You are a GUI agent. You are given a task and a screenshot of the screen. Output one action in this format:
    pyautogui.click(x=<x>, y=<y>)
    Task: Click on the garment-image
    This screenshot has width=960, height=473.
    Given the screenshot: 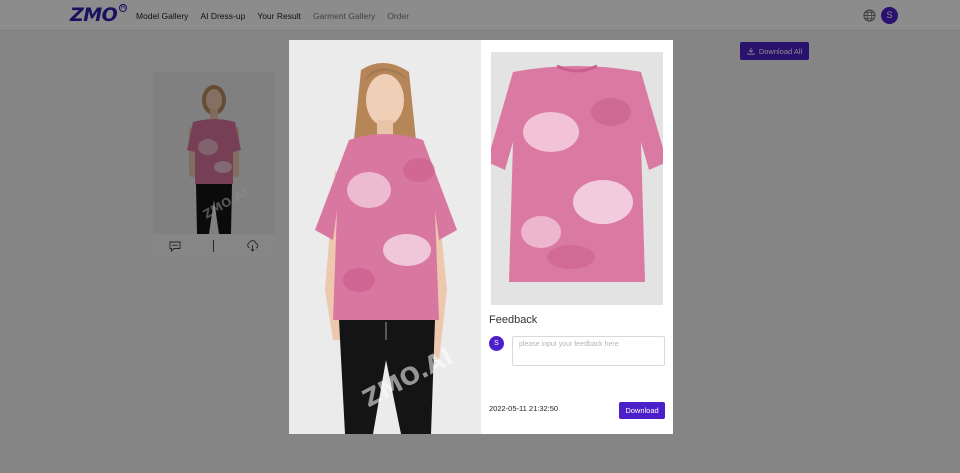 What is the action you would take?
    pyautogui.click(x=577, y=178)
    